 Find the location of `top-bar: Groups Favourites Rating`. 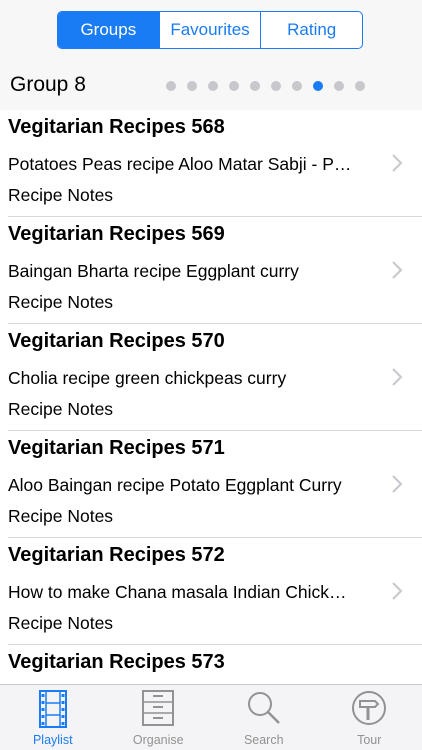

top-bar: Groups Favourites Rating is located at coordinates (211, 30).